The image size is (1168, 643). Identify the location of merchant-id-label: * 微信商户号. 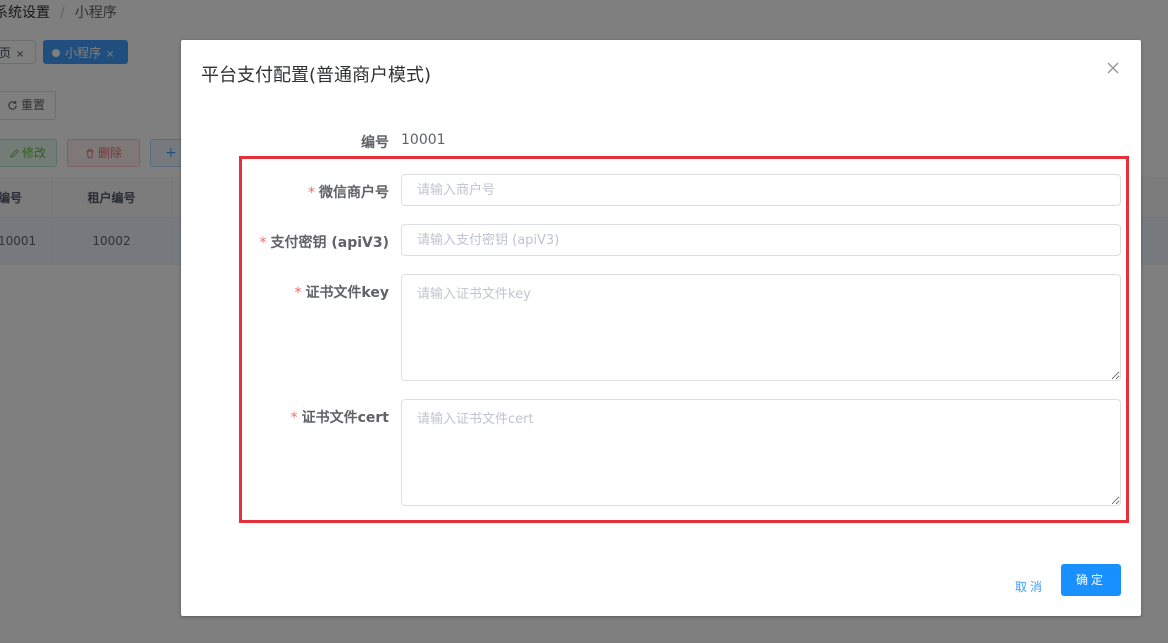
(348, 192).